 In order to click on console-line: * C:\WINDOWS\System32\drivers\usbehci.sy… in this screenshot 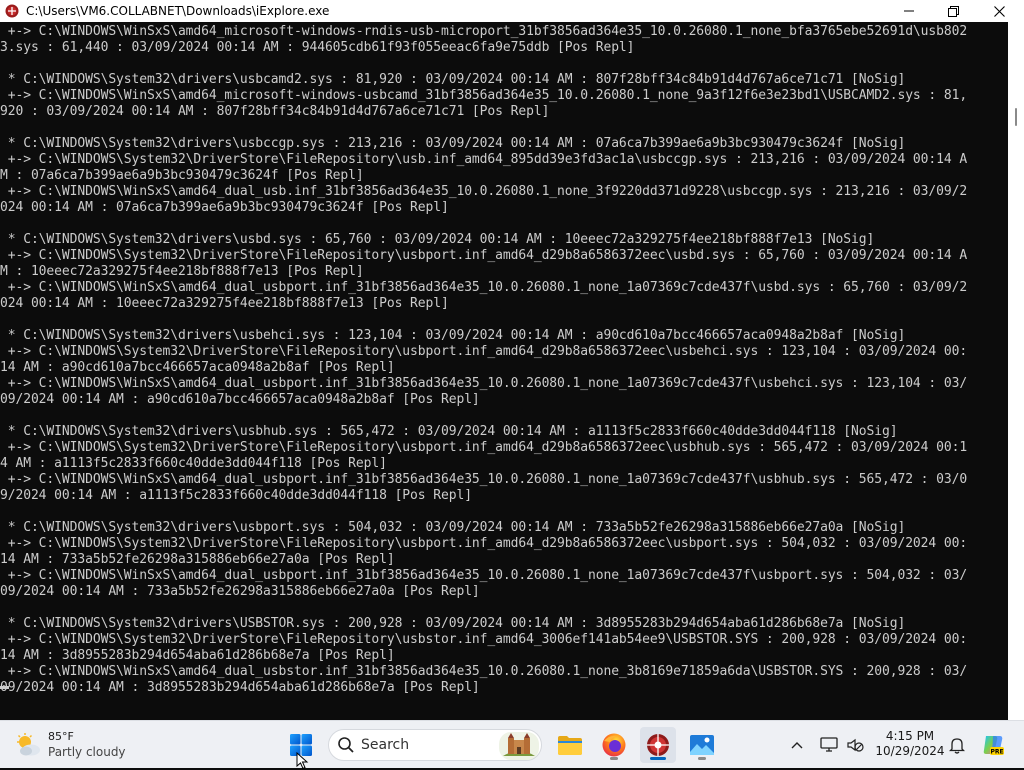, I will do `click(453, 335)`.